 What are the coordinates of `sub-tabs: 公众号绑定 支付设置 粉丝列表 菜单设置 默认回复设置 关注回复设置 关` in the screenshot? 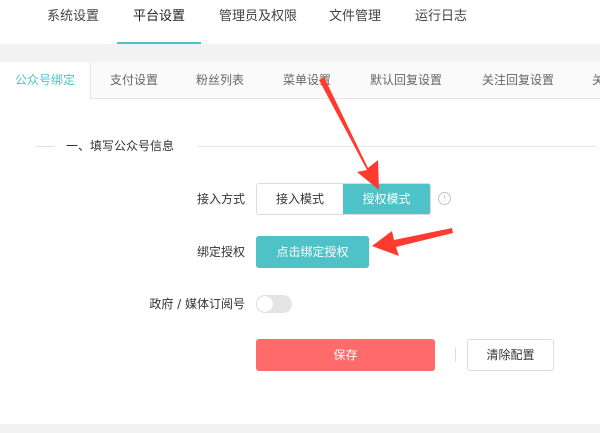 It's located at (300, 80).